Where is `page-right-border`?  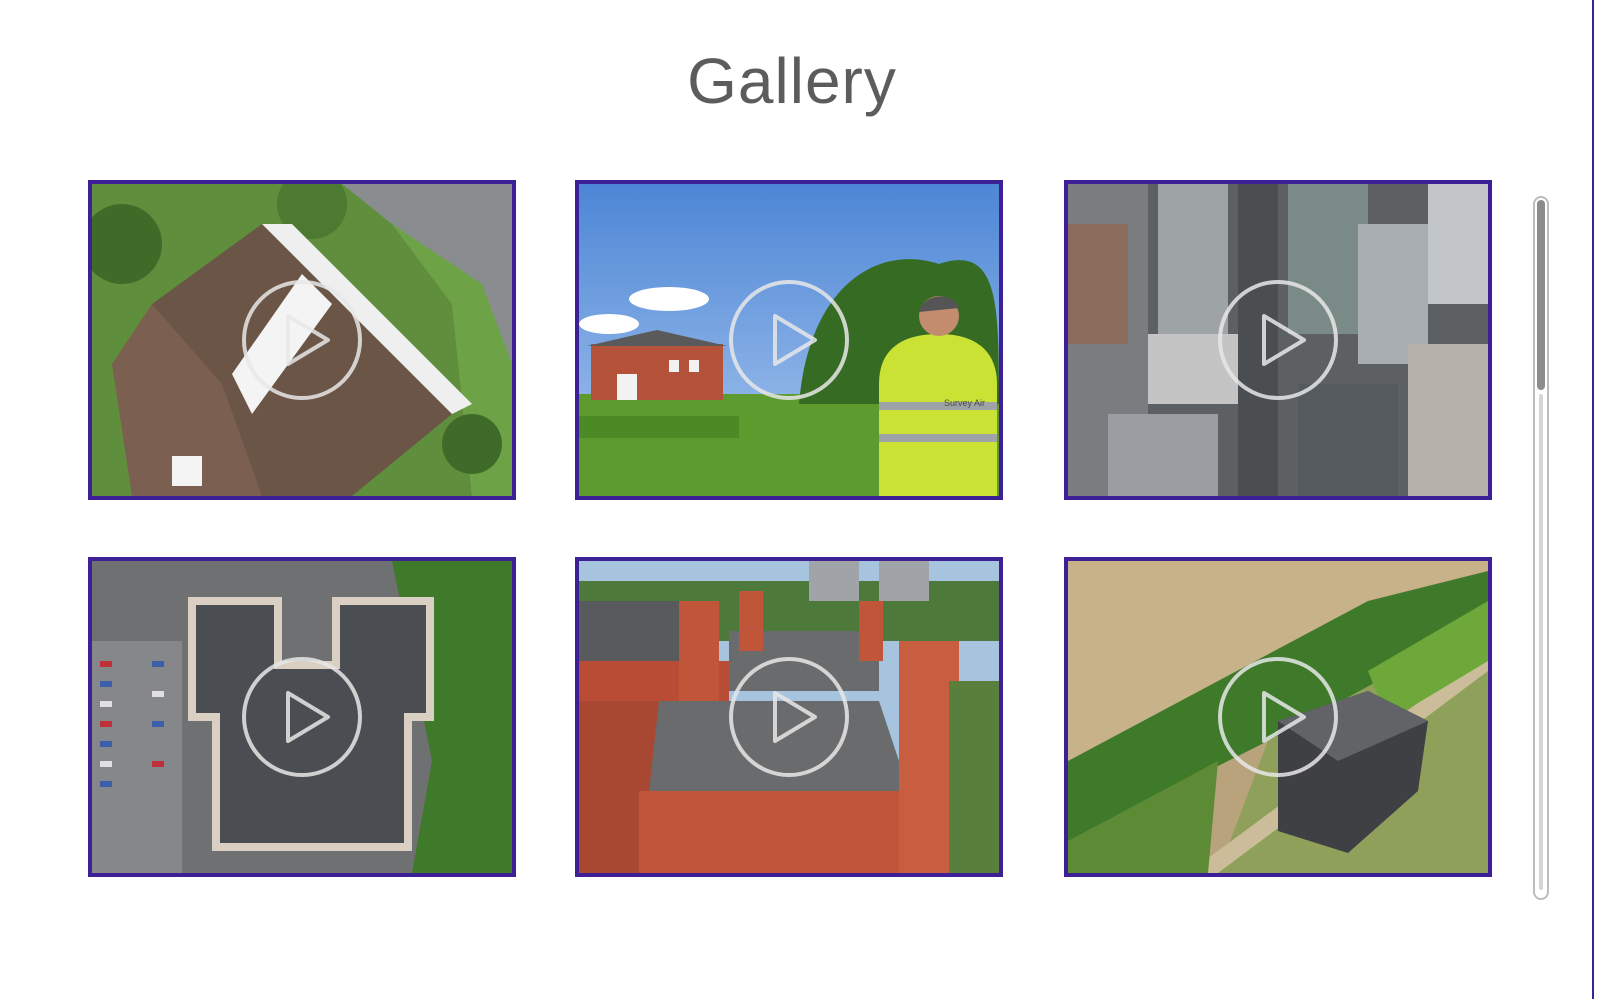 page-right-border is located at coordinates (1593, 499).